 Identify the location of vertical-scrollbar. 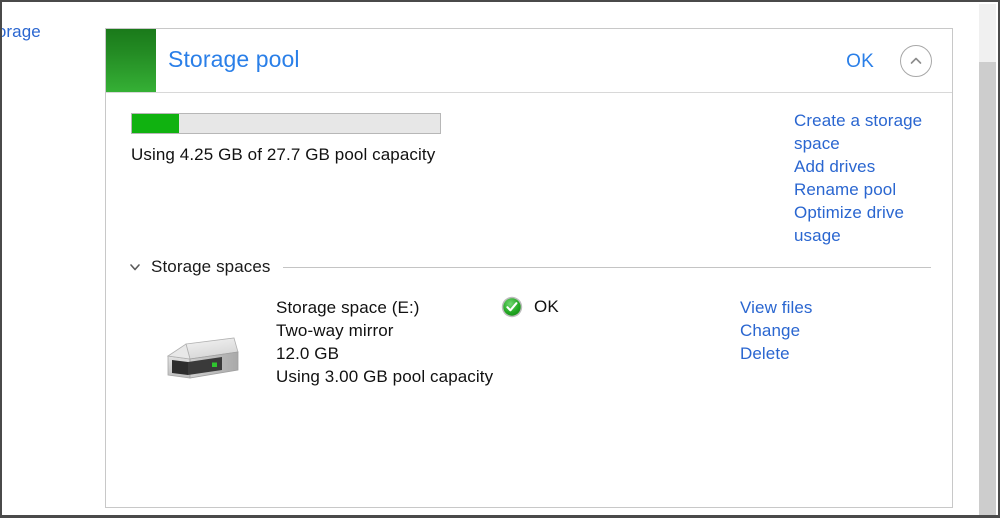
(987, 259).